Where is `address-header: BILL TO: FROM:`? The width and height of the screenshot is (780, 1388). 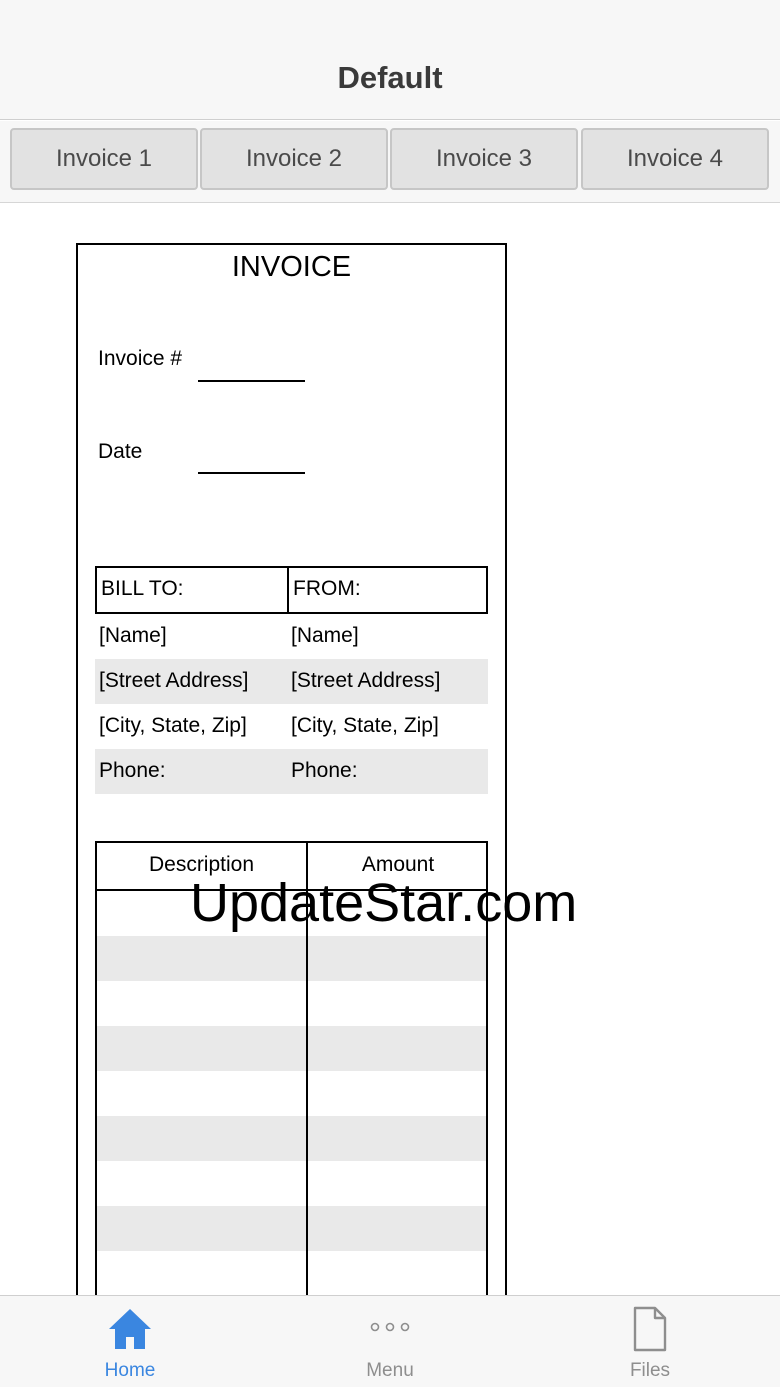
address-header: BILL TO: FROM: is located at coordinates (291, 590).